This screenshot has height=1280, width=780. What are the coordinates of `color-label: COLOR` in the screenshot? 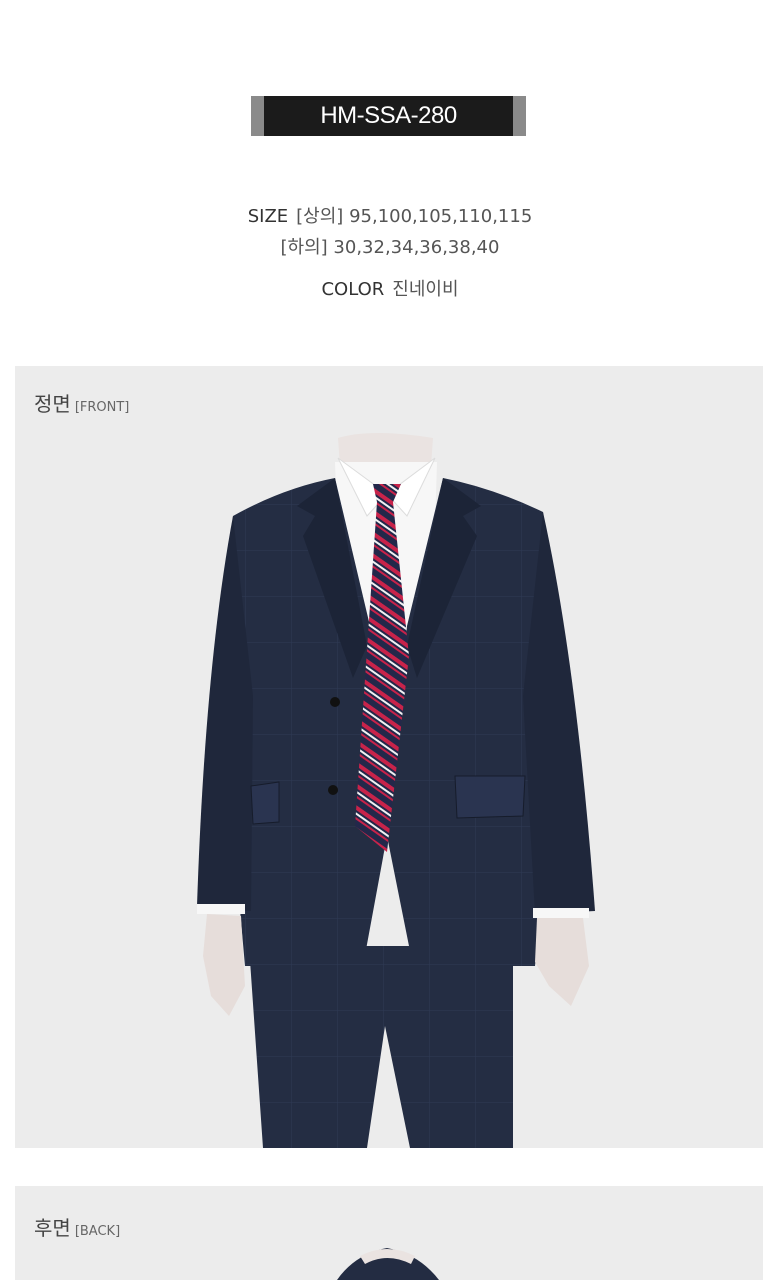 It's located at (353, 289).